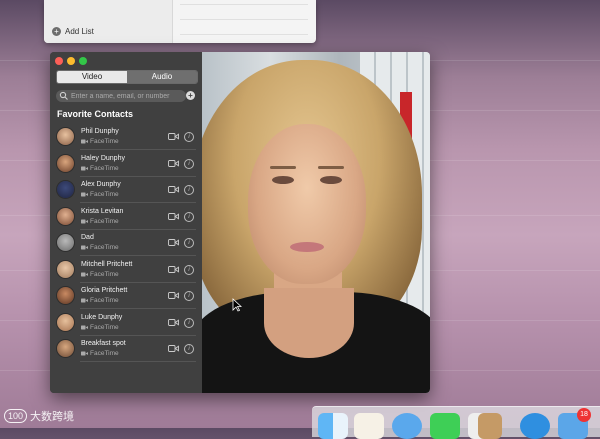 Image resolution: width=600 pixels, height=439 pixels. Describe the element at coordinates (445, 426) in the screenshot. I see `facetime-icon` at that location.